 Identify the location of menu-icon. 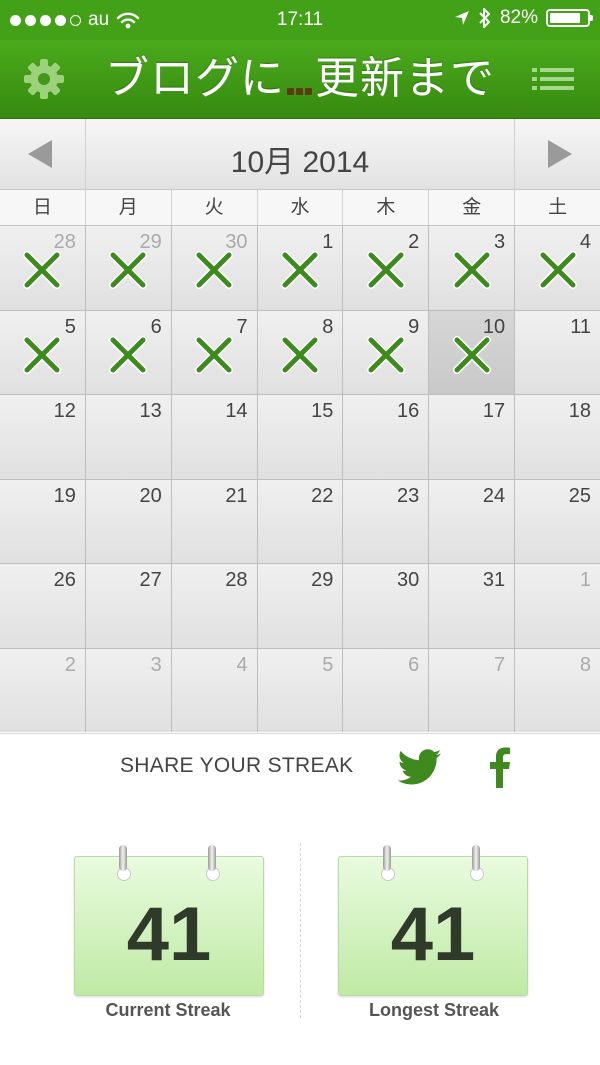
(553, 79).